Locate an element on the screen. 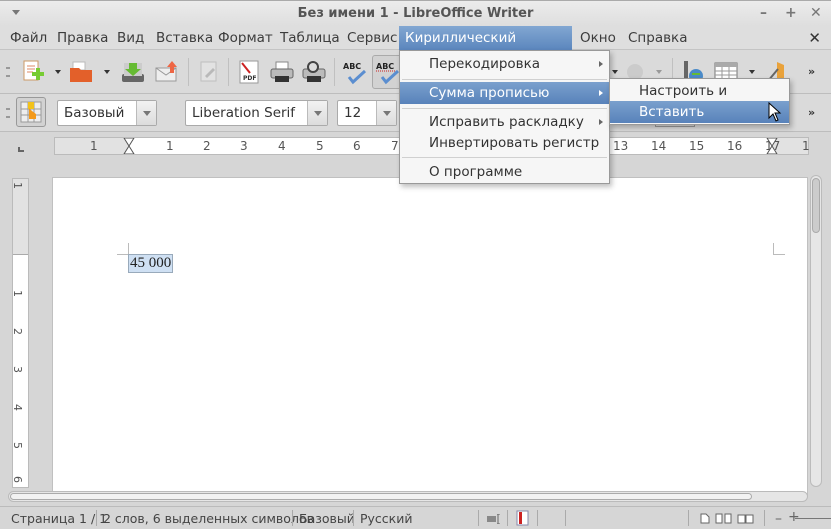 Image resolution: width=831 pixels, height=529 pixels. menu-label: Вид is located at coordinates (131, 38).